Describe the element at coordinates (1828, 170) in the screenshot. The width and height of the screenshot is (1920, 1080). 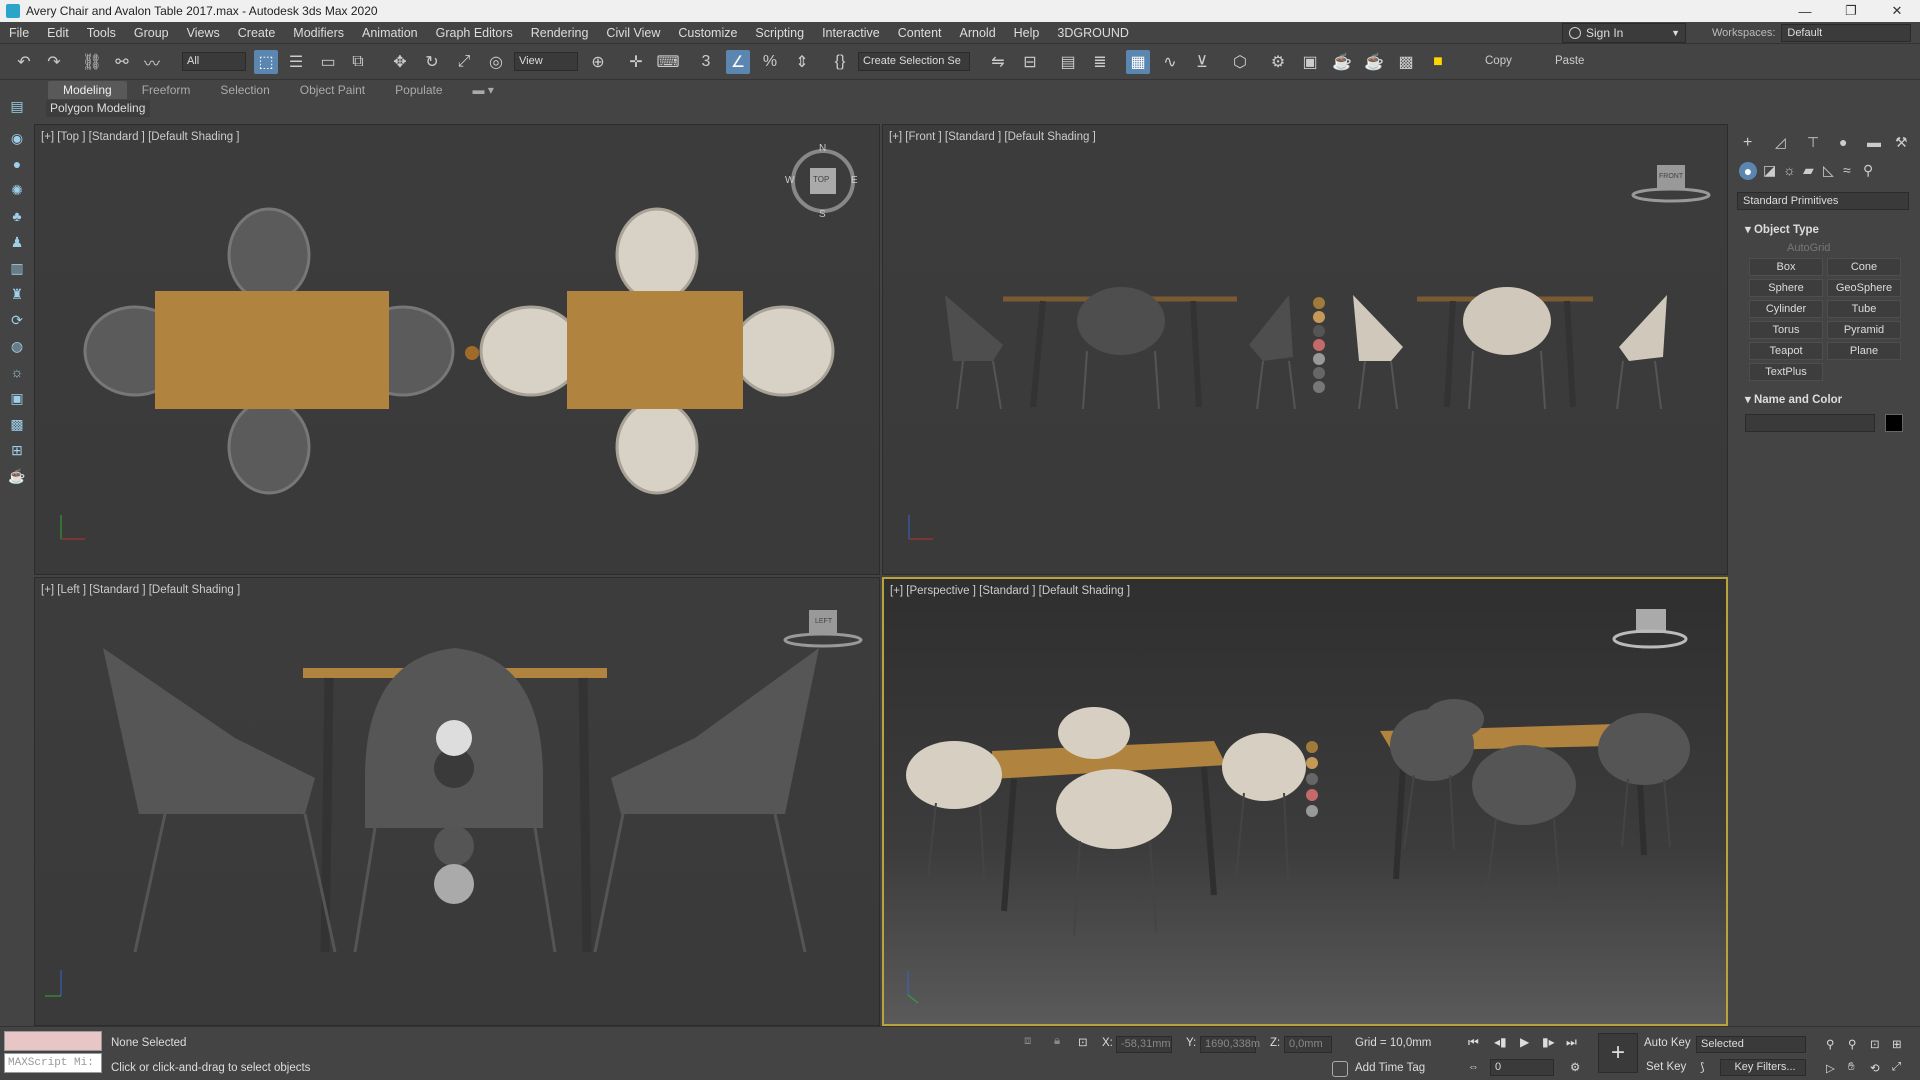
I see `helpers-icon: ◺` at that location.